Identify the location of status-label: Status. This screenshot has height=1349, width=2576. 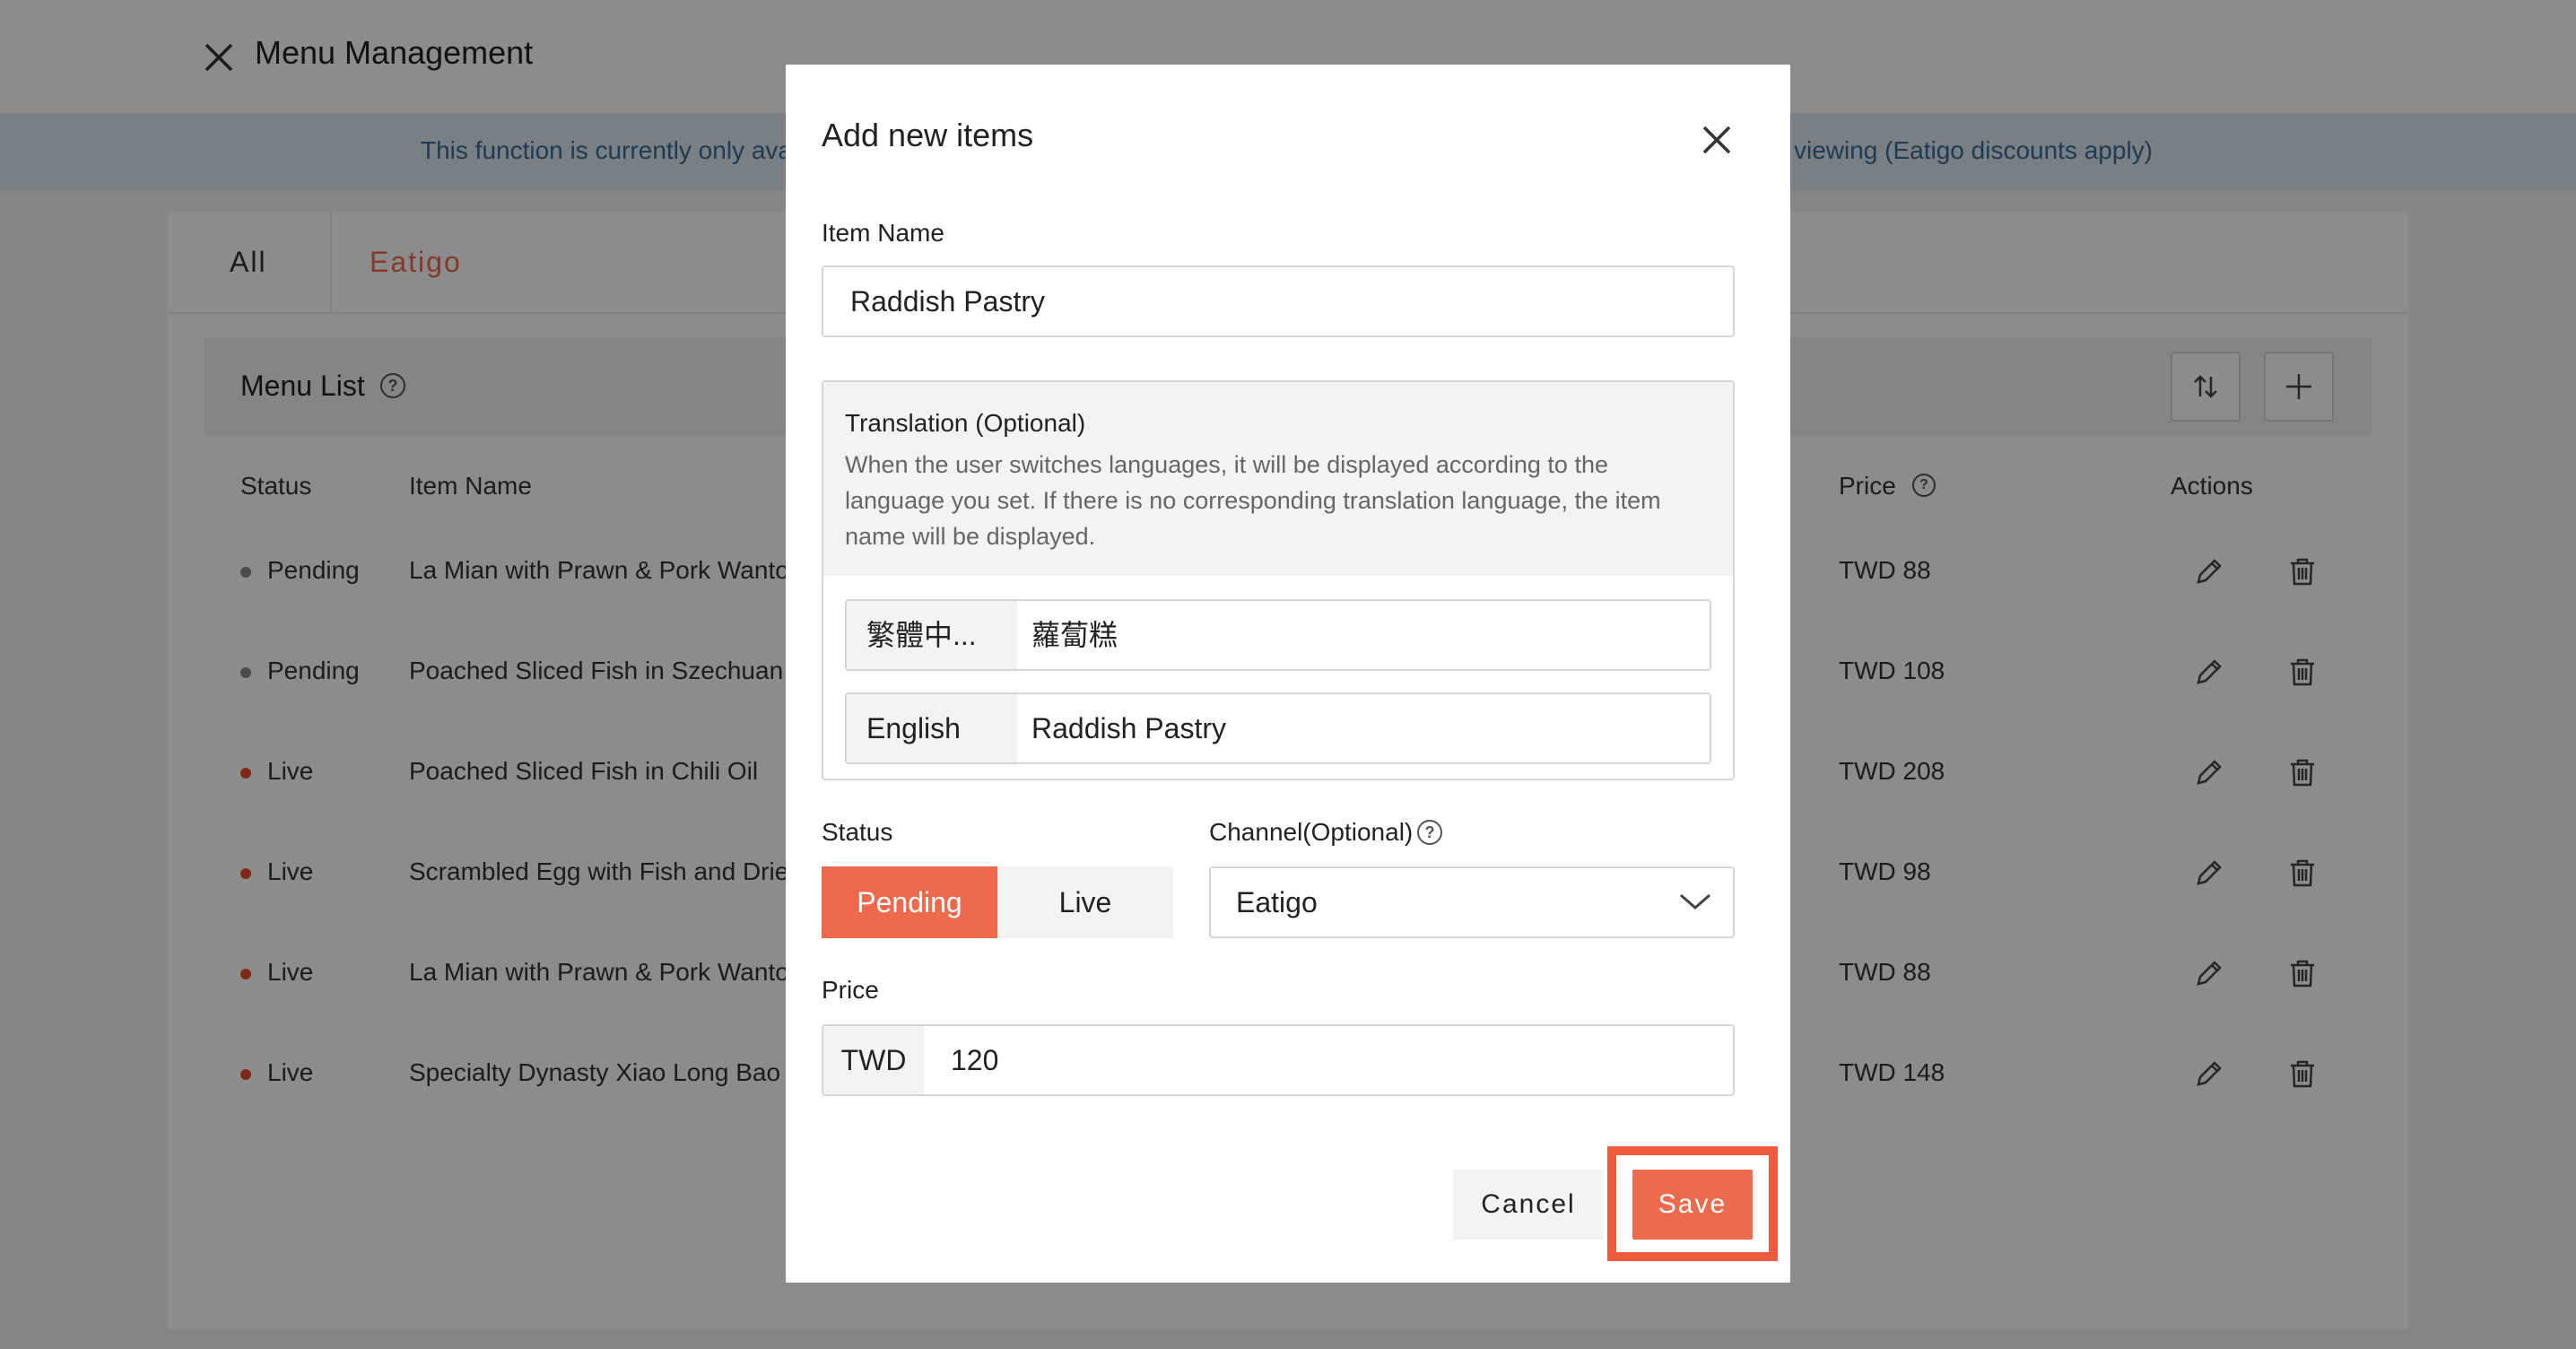
(857, 832).